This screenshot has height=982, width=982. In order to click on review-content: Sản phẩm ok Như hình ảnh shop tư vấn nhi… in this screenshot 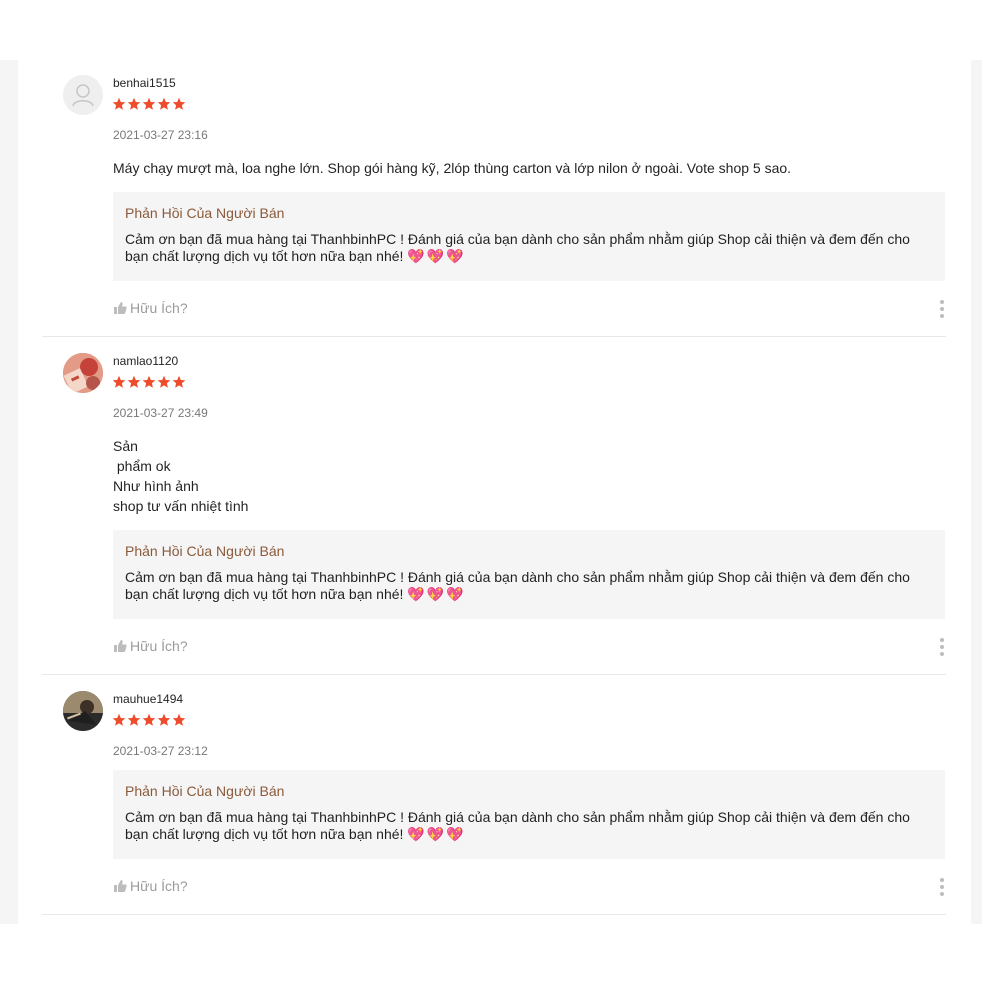, I will do `click(181, 476)`.